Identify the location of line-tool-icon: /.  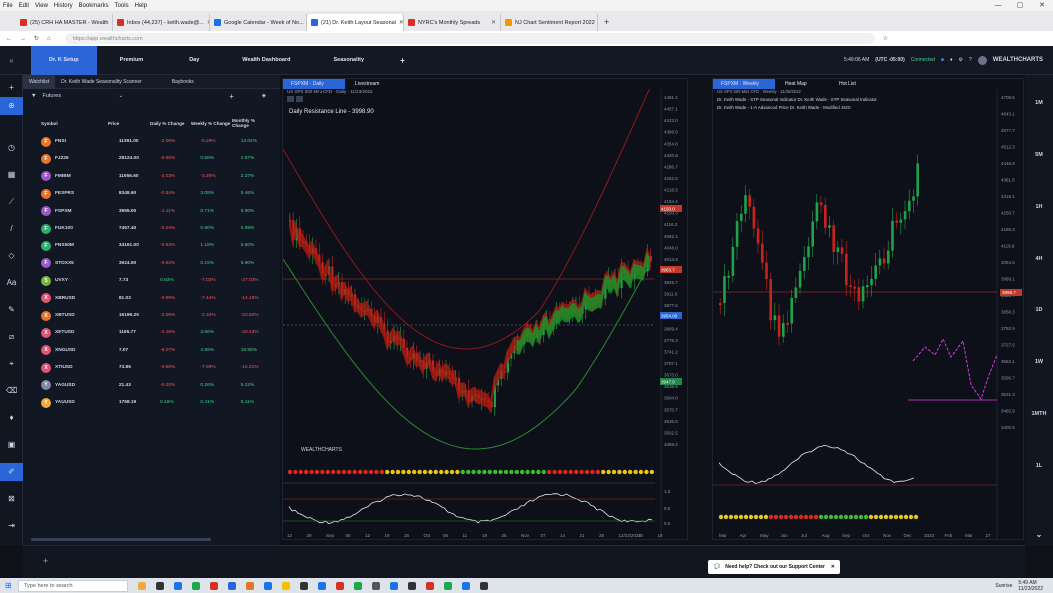
(11, 229).